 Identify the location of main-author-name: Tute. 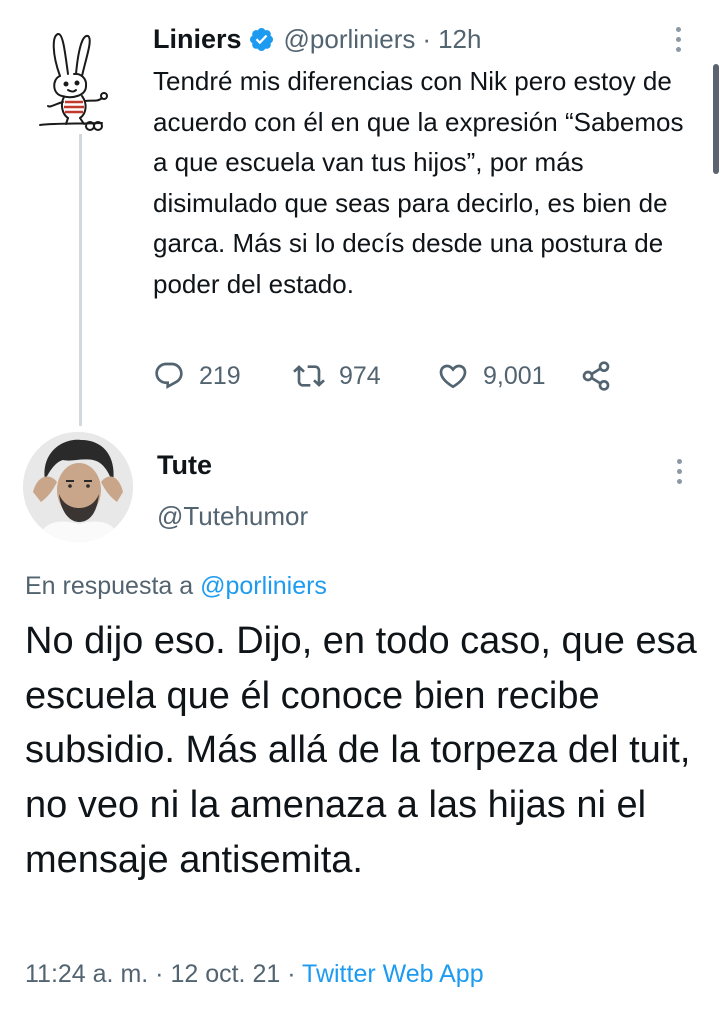
(184, 465).